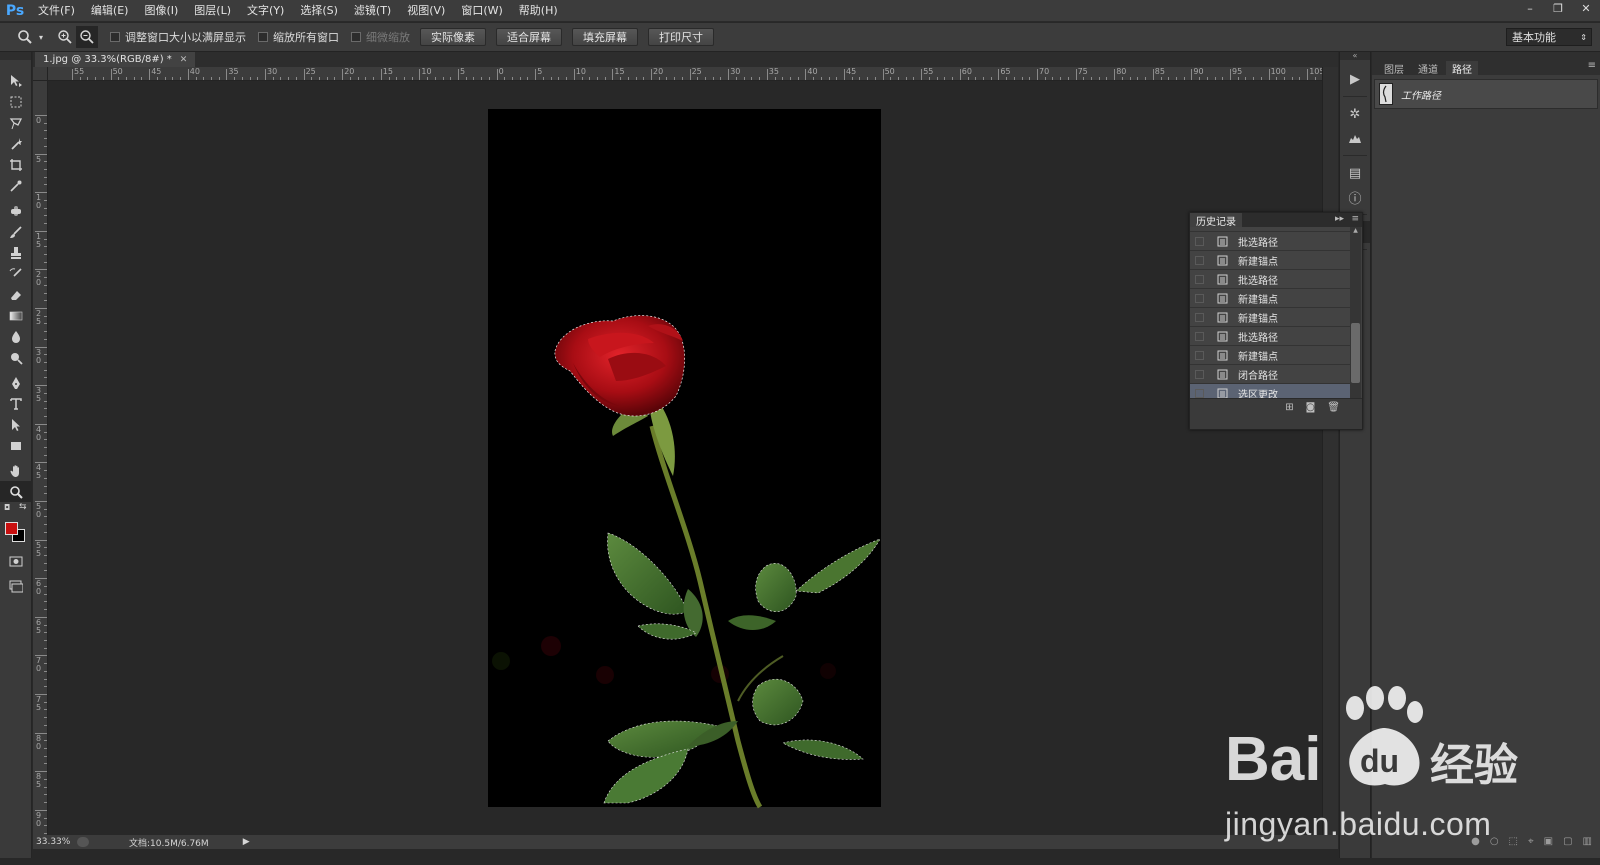  What do you see at coordinates (1394, 68) in the screenshot?
I see `tab-layers: 图层` at bounding box center [1394, 68].